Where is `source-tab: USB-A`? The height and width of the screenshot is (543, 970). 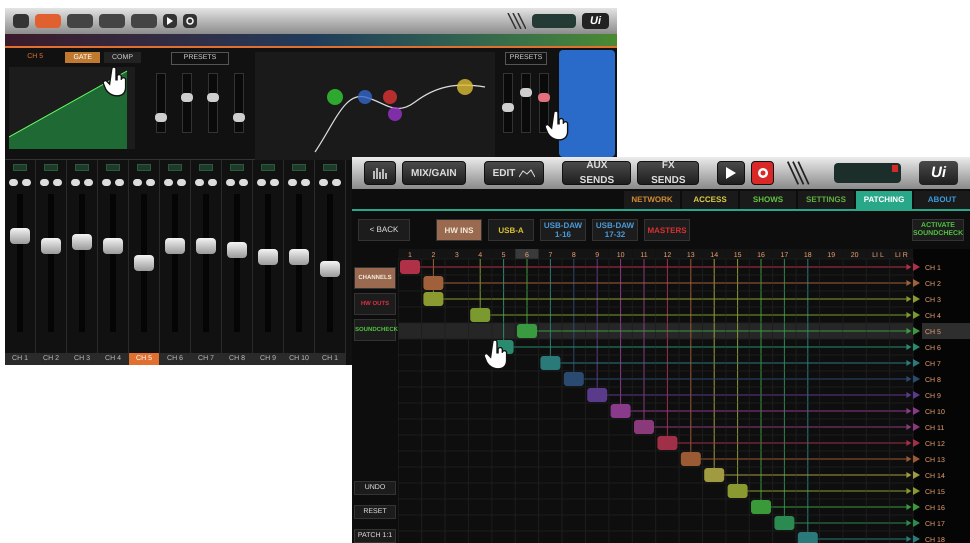
source-tab: USB-A is located at coordinates (511, 230).